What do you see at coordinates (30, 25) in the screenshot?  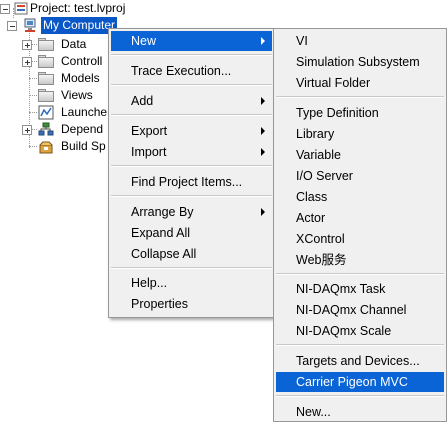 I see `computer-icon` at bounding box center [30, 25].